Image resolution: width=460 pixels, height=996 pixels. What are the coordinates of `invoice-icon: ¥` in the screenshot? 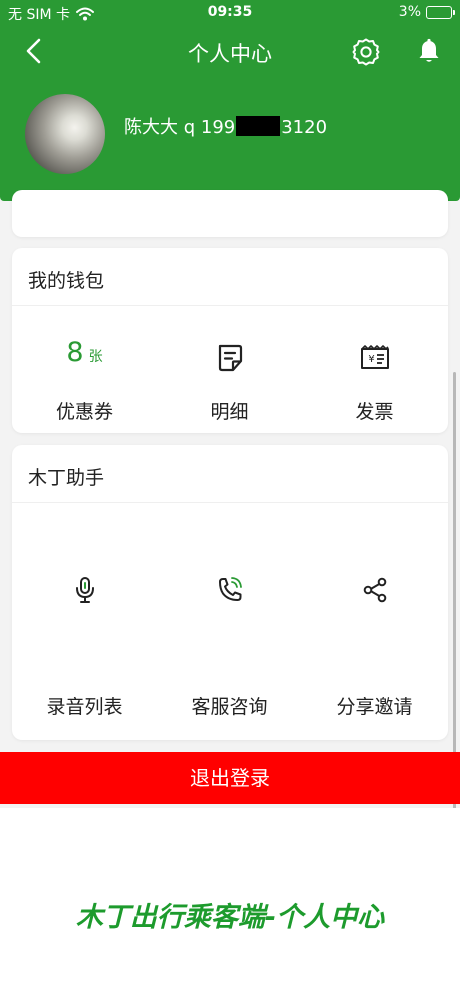 It's located at (374, 357).